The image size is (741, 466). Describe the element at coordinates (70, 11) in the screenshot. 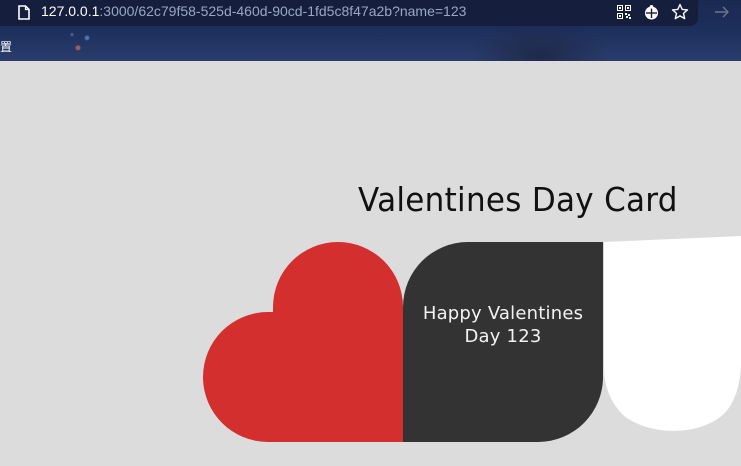

I see `url-host: 127.0.0.1` at that location.